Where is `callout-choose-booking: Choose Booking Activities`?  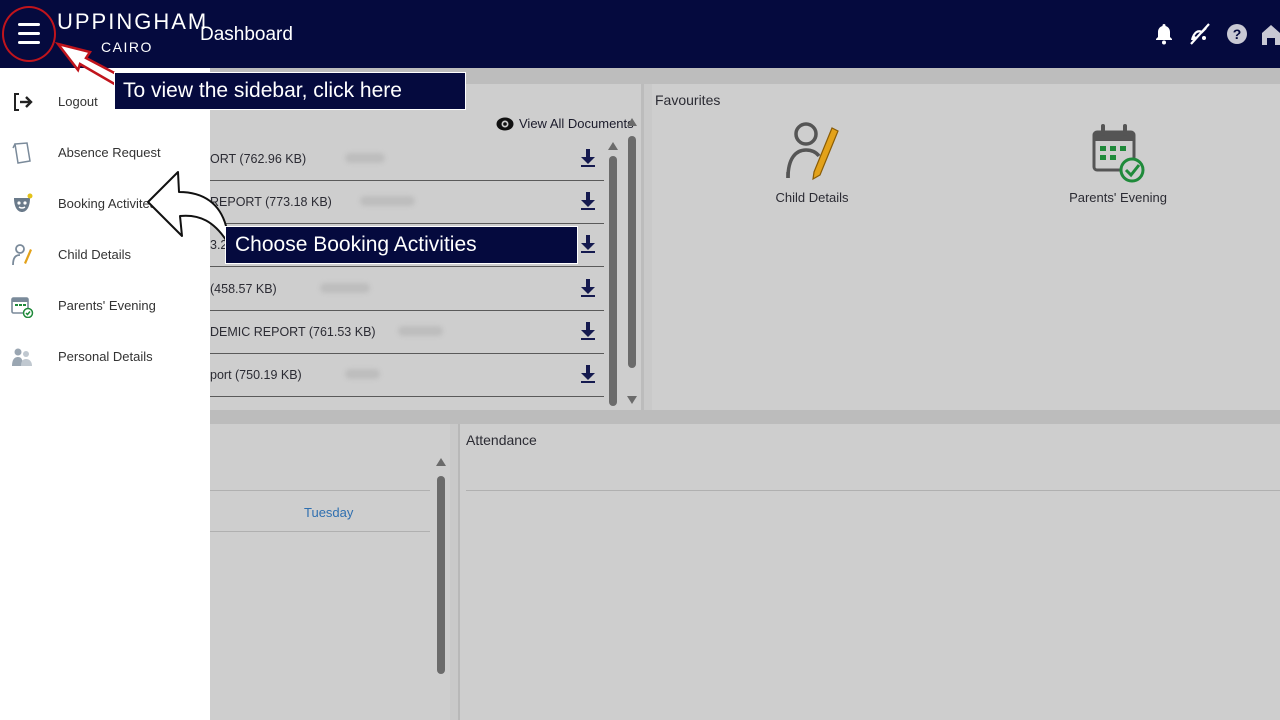
callout-choose-booking: Choose Booking Activities is located at coordinates (401, 245).